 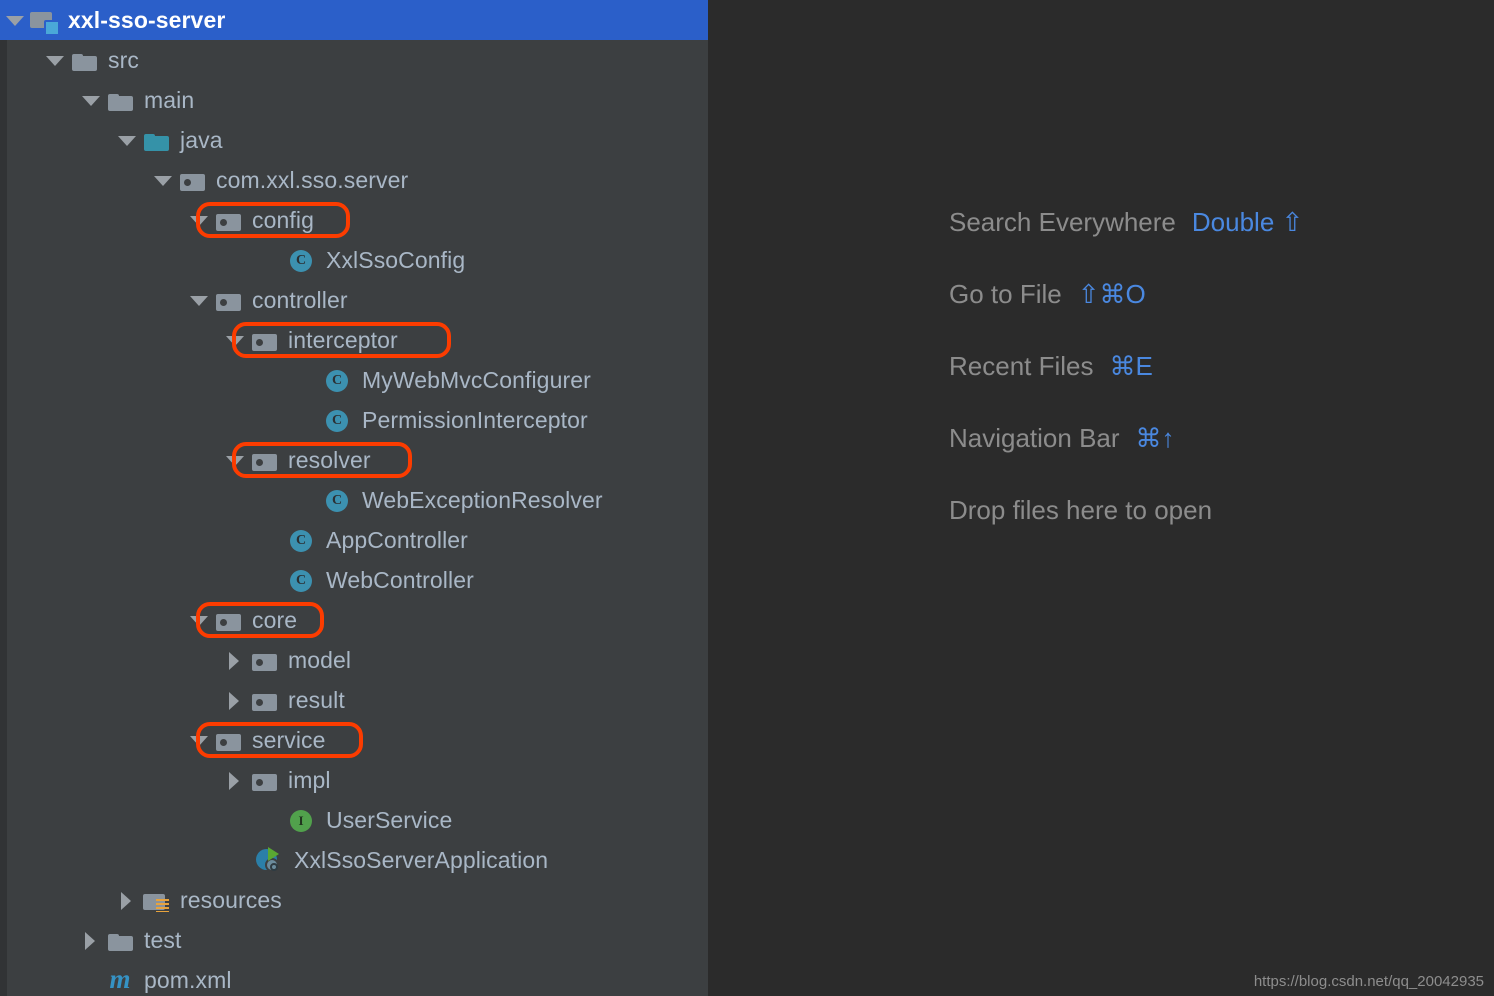 What do you see at coordinates (354, 260) in the screenshot?
I see `tree-row: XxlSsoConfig` at bounding box center [354, 260].